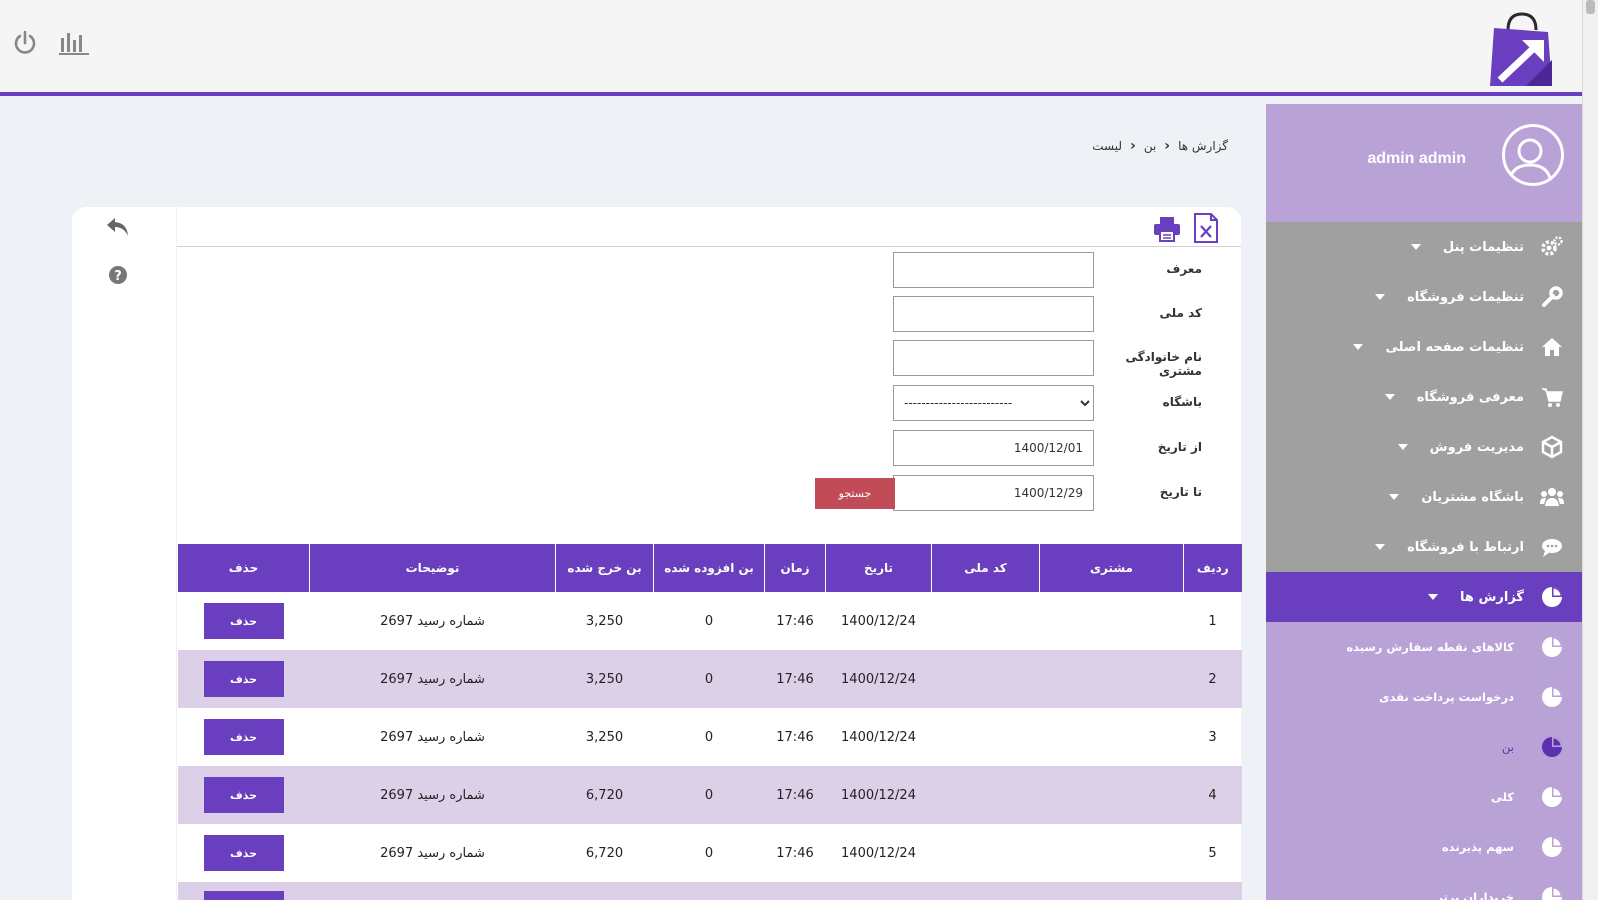 This screenshot has width=1598, height=900. What do you see at coordinates (1206, 228) in the screenshot?
I see `excel-export-icon` at bounding box center [1206, 228].